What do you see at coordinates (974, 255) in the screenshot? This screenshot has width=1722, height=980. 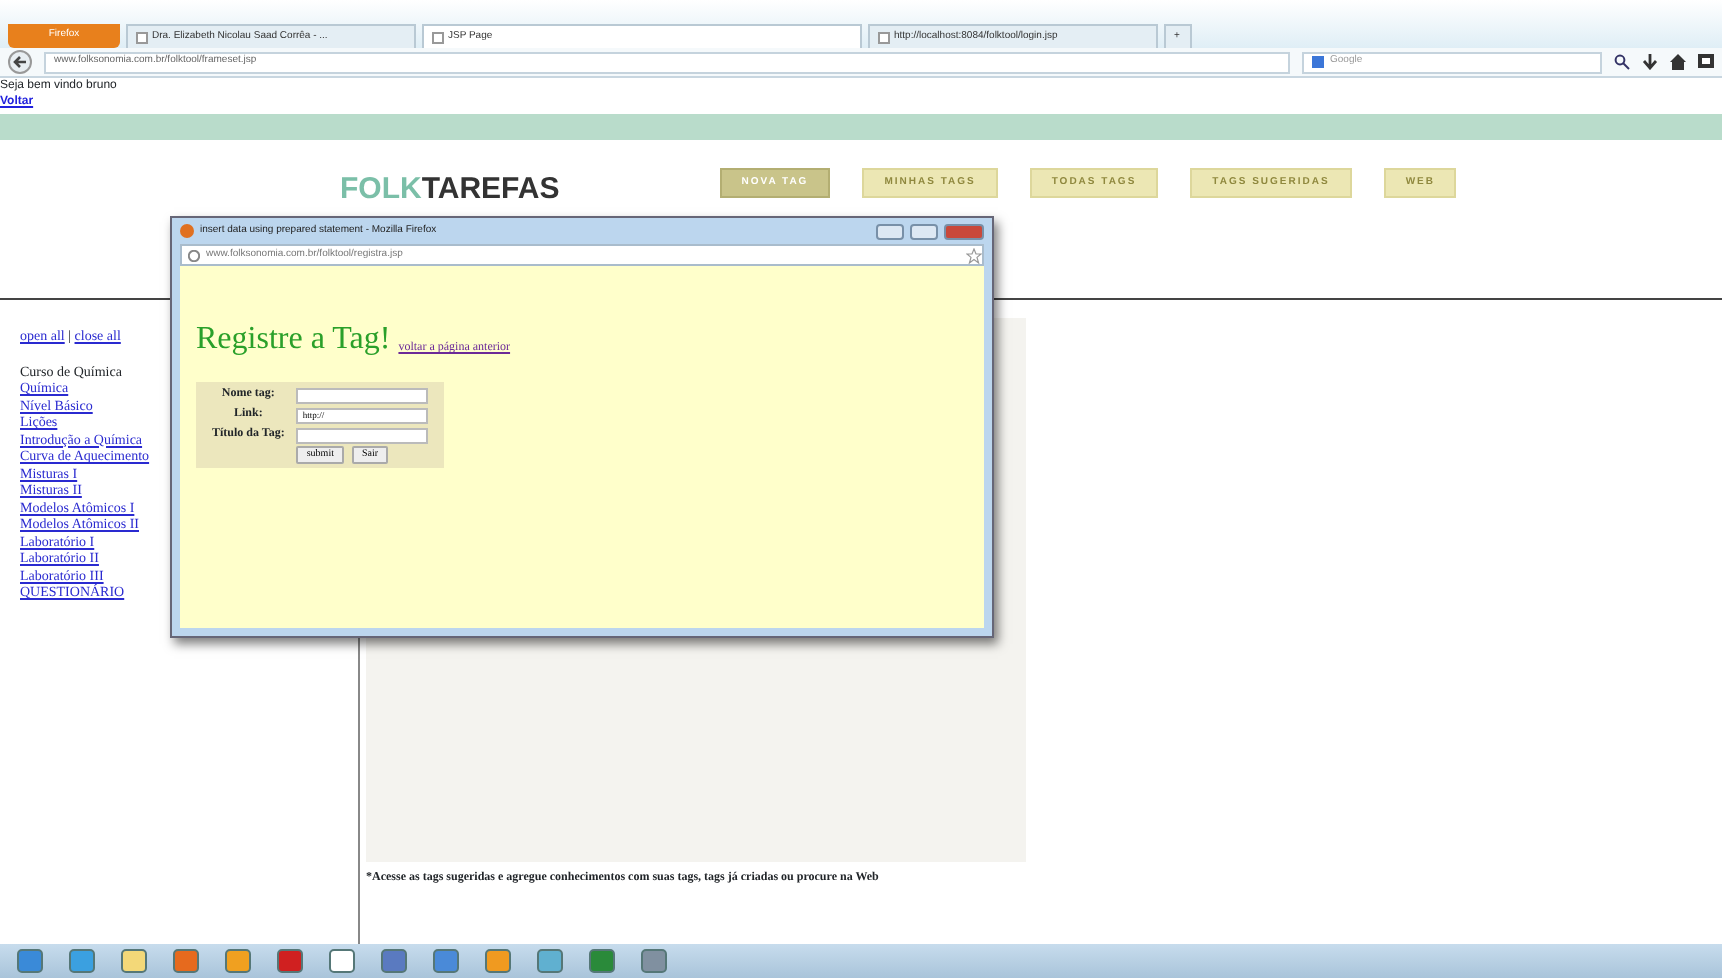 I see `star-icon` at bounding box center [974, 255].